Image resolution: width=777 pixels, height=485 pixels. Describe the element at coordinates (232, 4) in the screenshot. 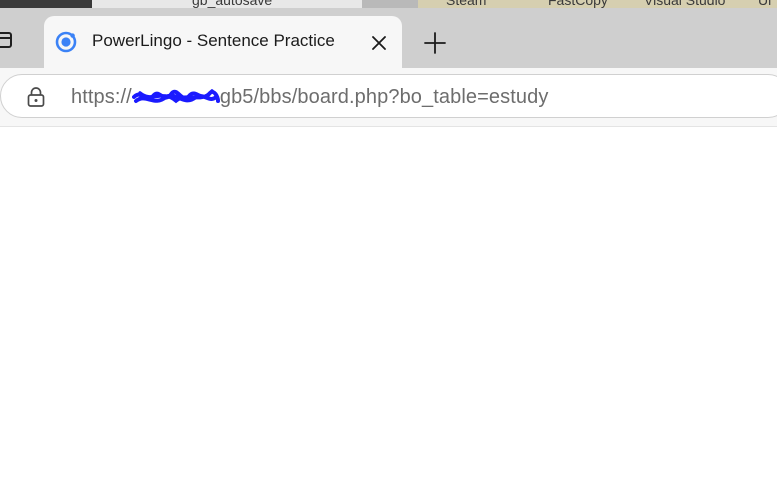

I see `desktop-label: gb_autosave` at that location.